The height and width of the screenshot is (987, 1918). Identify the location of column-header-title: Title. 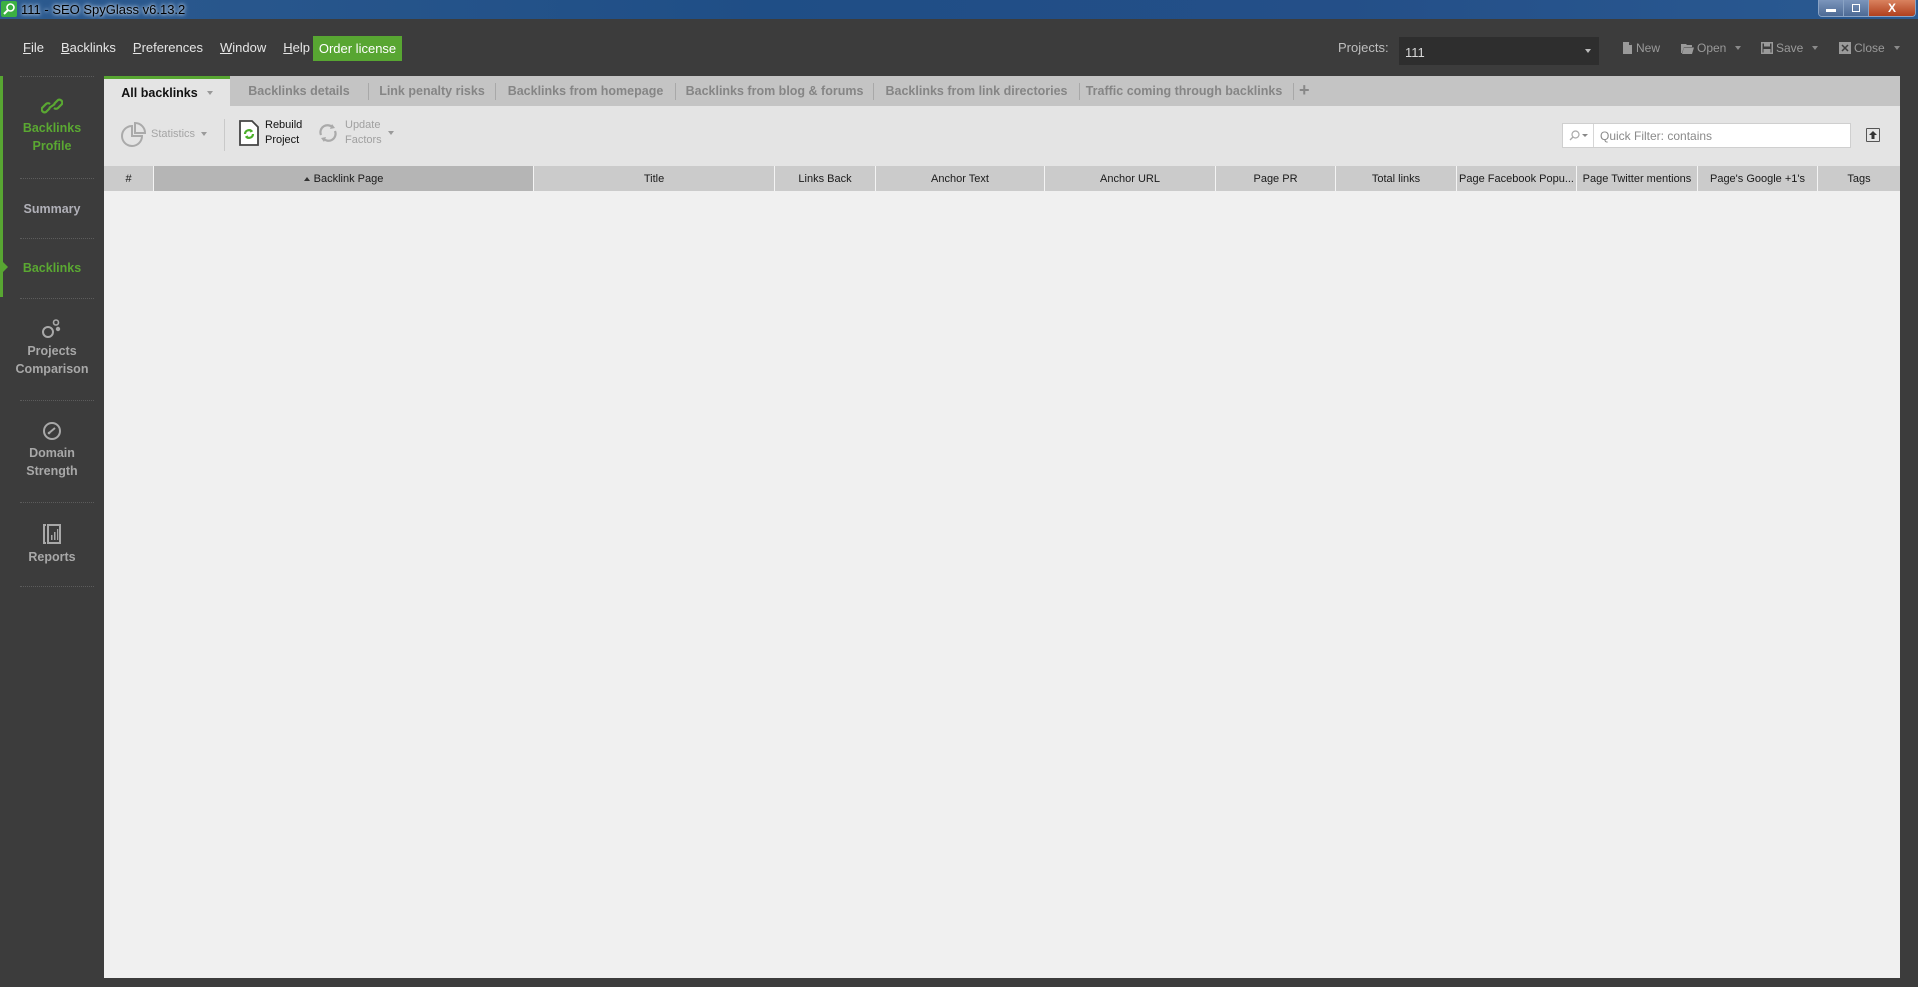
(654, 178).